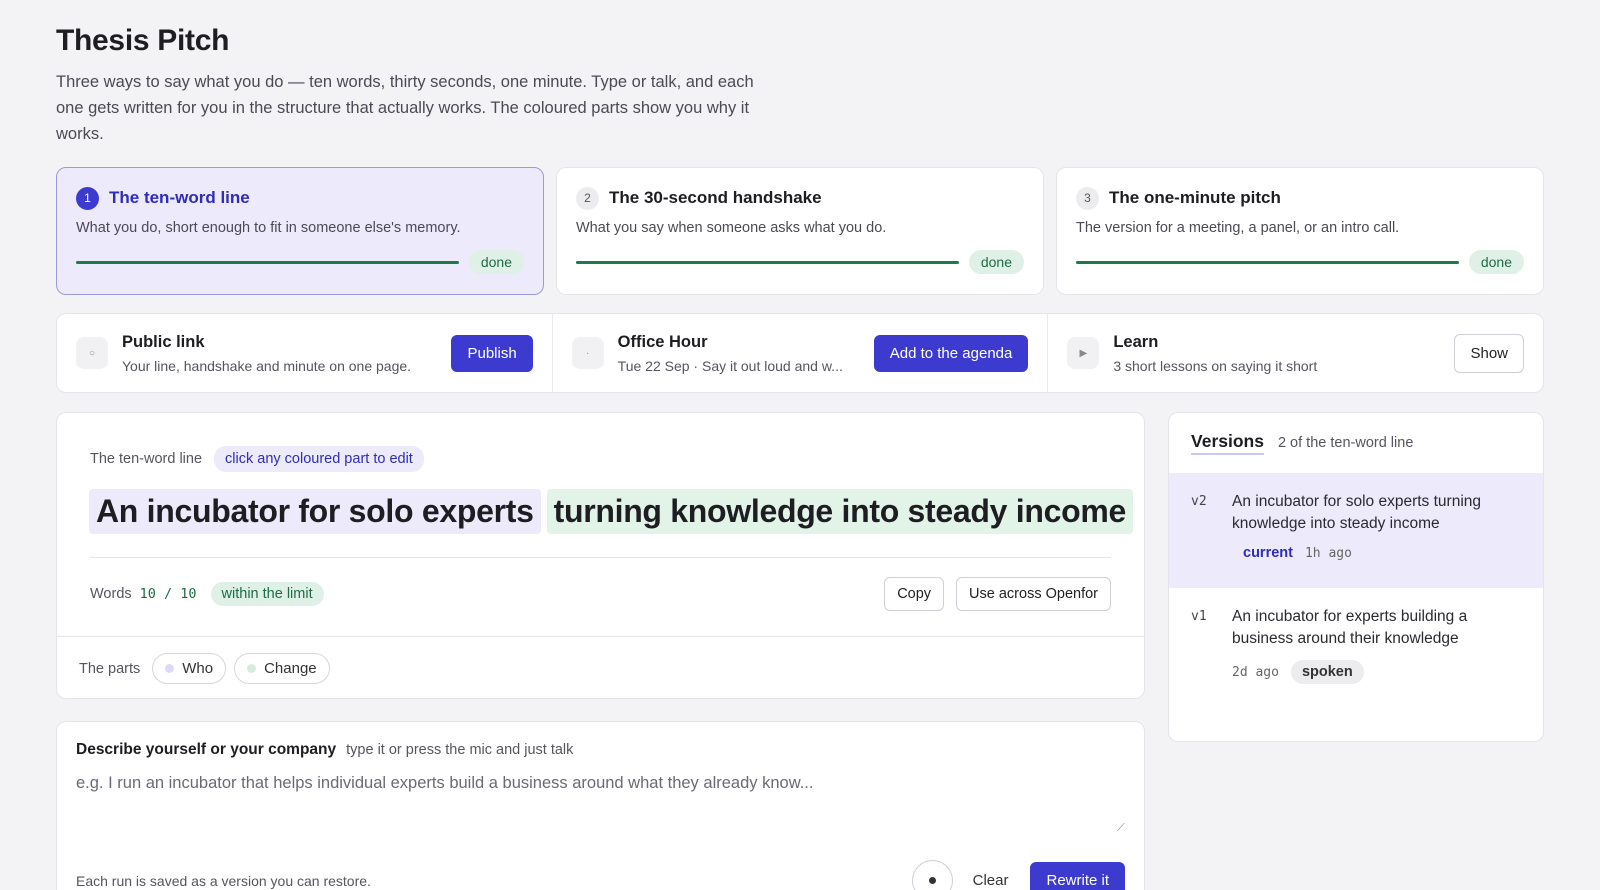 The height and width of the screenshot is (890, 1600). What do you see at coordinates (1215, 365) in the screenshot?
I see `action-subtitle: 3 short lessons on saying it short` at bounding box center [1215, 365].